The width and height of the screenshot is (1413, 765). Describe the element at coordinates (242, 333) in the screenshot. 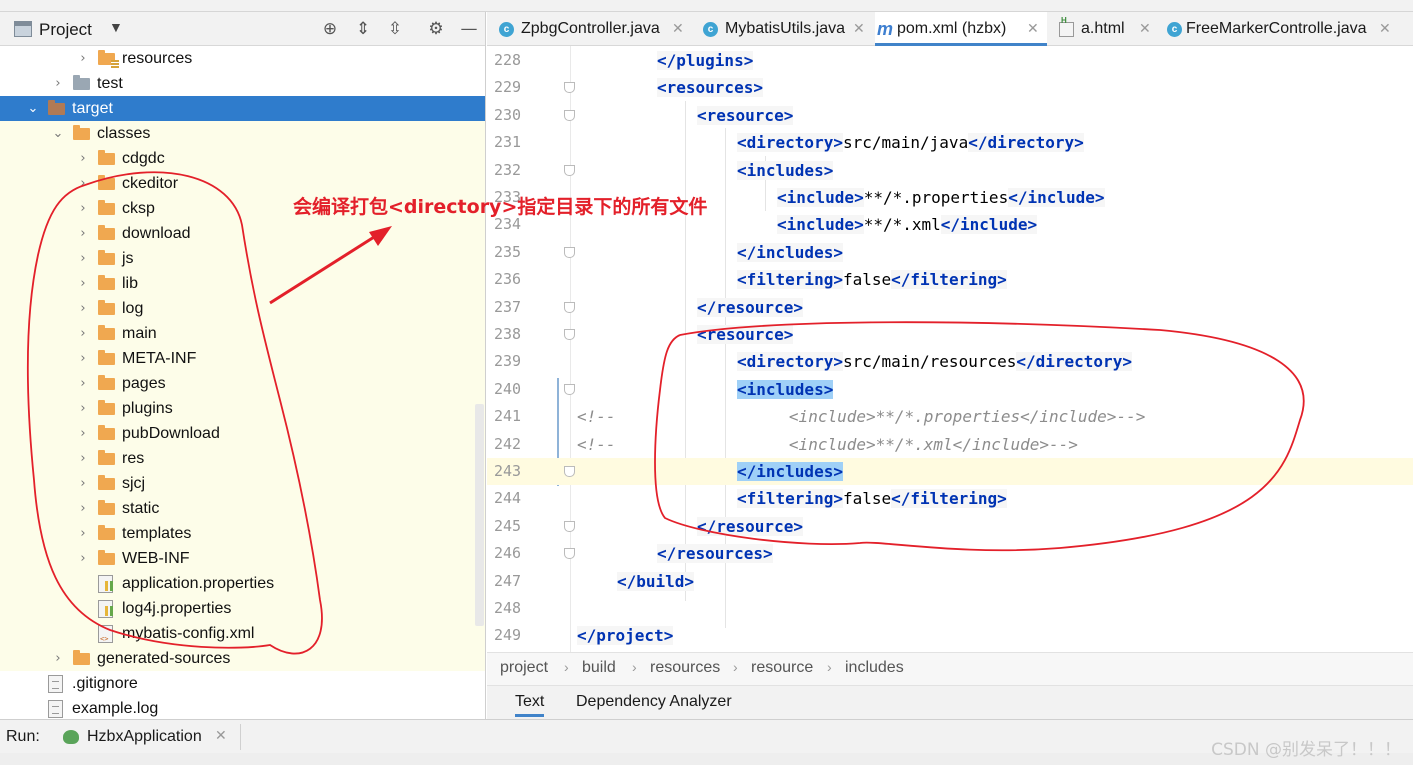

I see `tree-item-main: › main` at that location.